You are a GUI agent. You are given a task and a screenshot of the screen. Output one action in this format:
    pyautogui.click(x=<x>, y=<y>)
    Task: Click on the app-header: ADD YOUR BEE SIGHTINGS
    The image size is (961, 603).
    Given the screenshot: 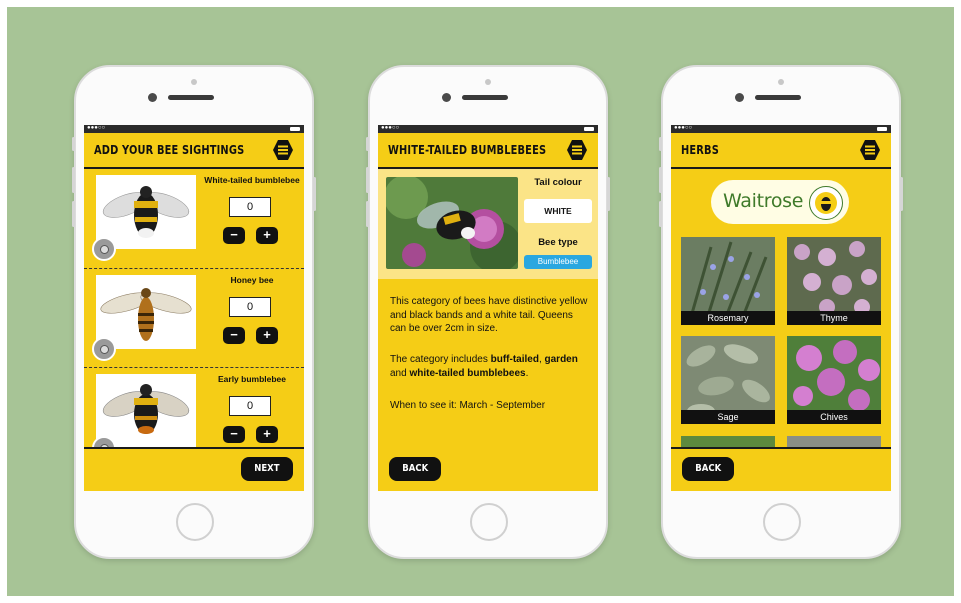 What is the action you would take?
    pyautogui.click(x=194, y=151)
    